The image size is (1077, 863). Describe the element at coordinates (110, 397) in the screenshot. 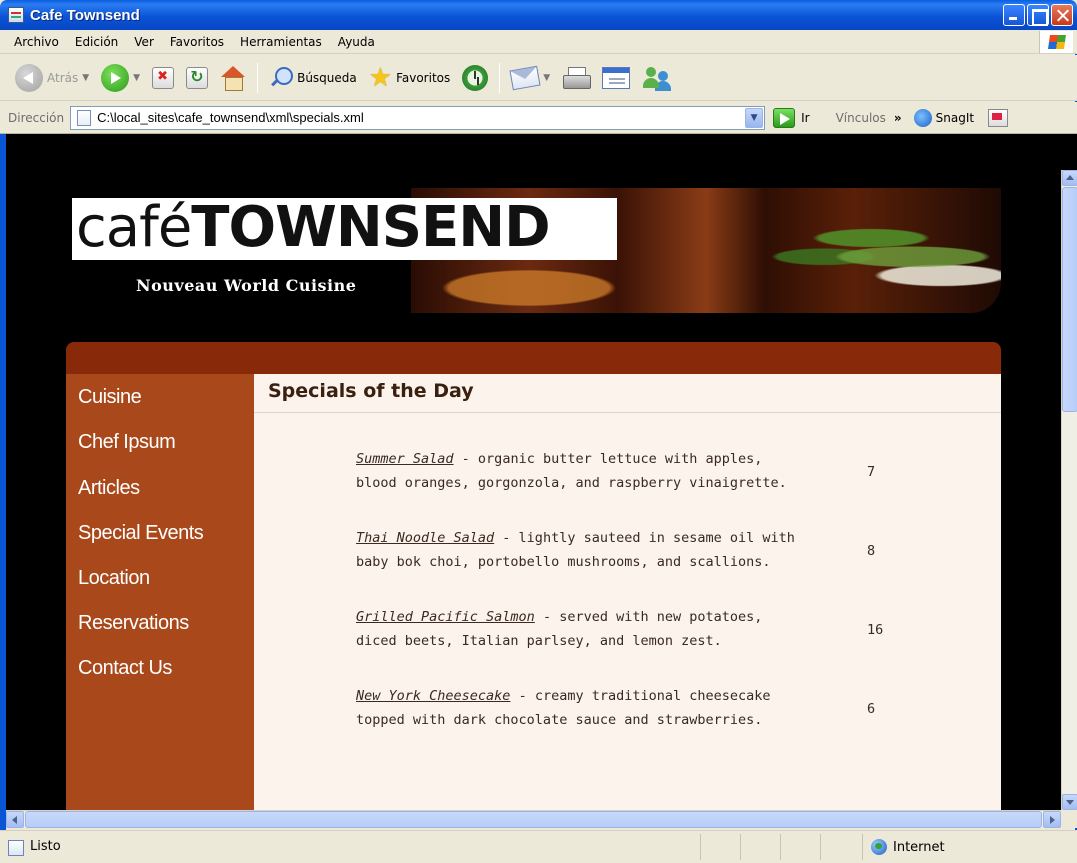

I see `nav-cuisine: Cuisine` at that location.